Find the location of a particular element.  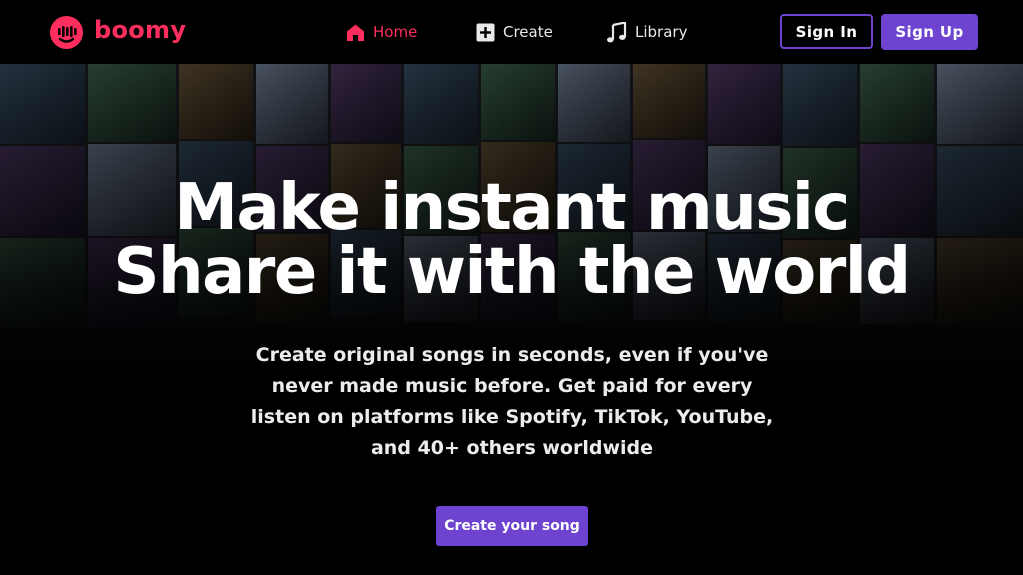

nav-item-create: Create is located at coordinates (514, 32).